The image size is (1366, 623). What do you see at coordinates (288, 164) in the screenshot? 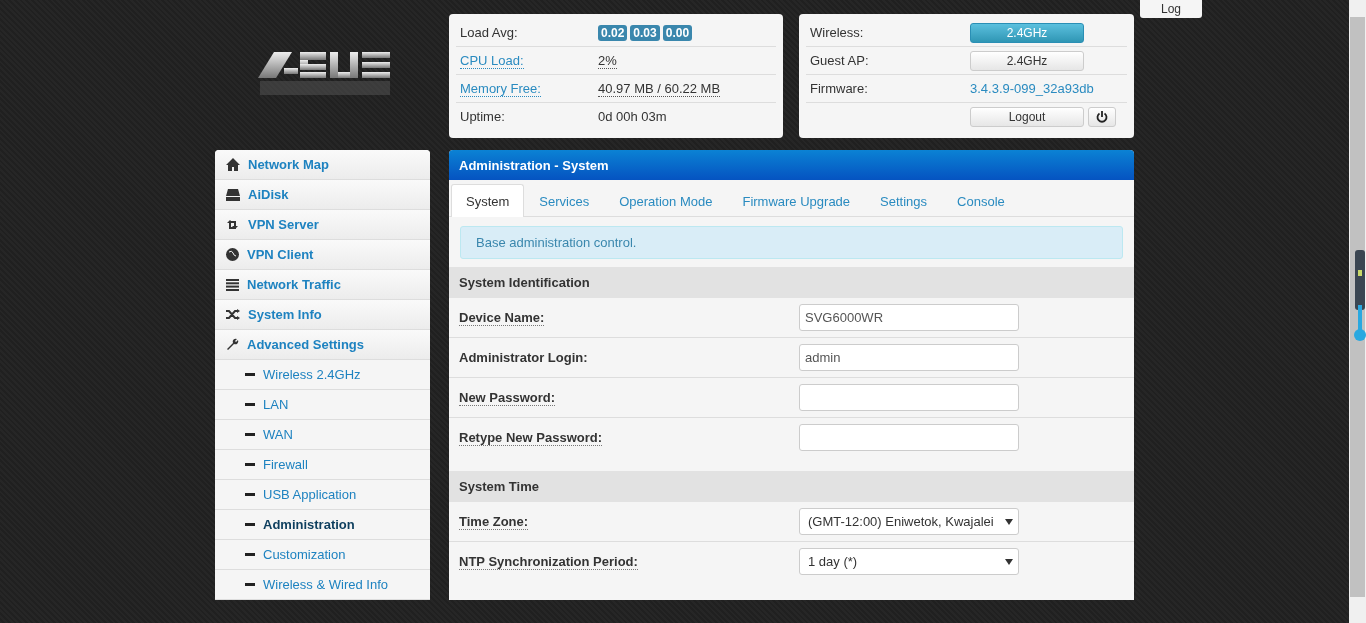
I see `sidebar-label: Network Map` at bounding box center [288, 164].